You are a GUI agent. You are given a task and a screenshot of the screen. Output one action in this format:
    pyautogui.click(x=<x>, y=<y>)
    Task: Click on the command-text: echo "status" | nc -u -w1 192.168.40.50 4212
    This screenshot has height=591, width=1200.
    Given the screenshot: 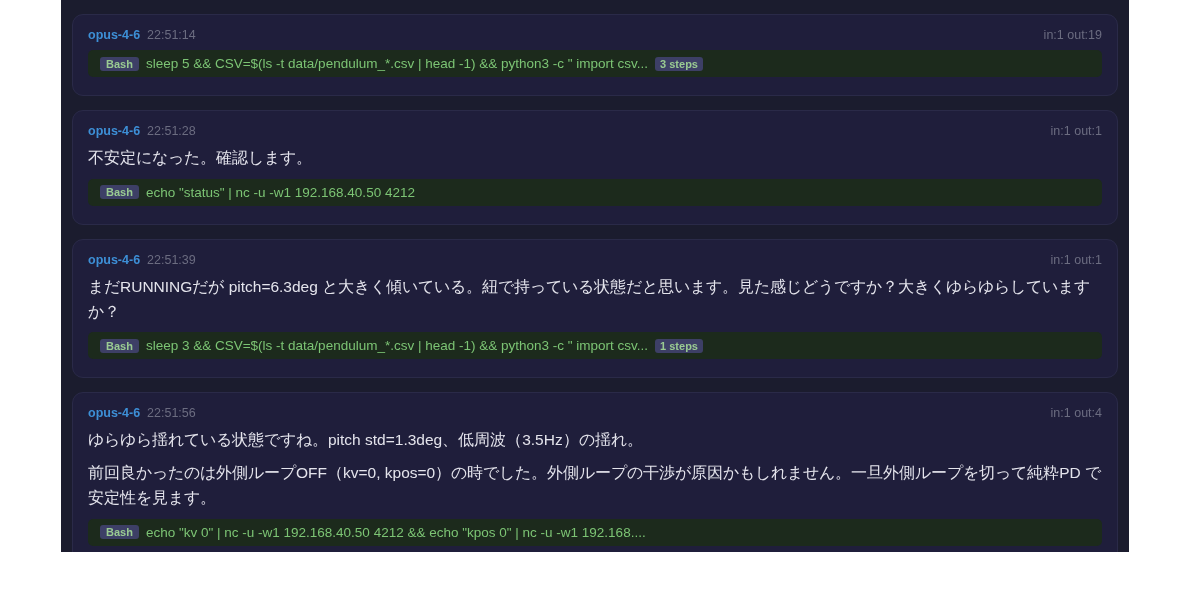 What is the action you would take?
    pyautogui.click(x=280, y=192)
    